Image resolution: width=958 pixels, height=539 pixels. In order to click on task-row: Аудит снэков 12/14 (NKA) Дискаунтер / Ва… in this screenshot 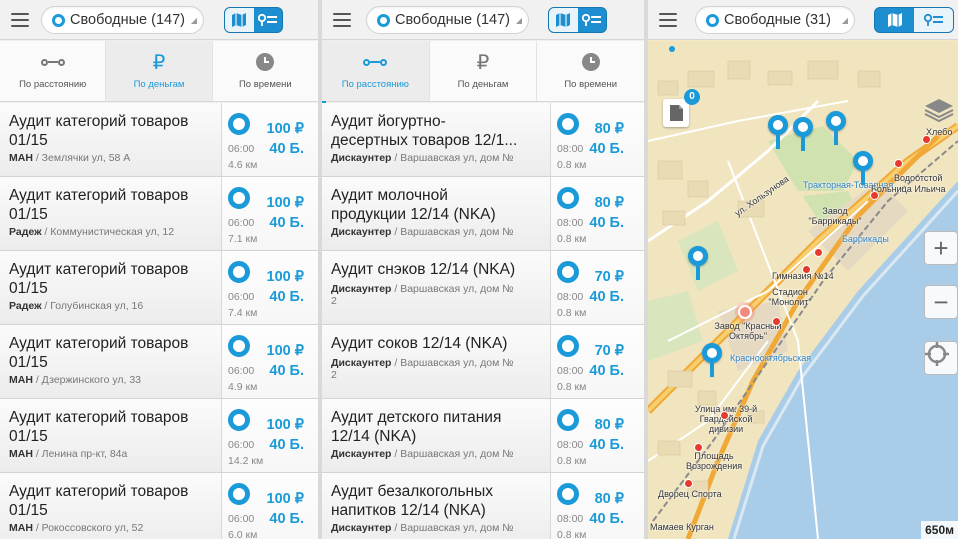, I will do `click(483, 288)`.